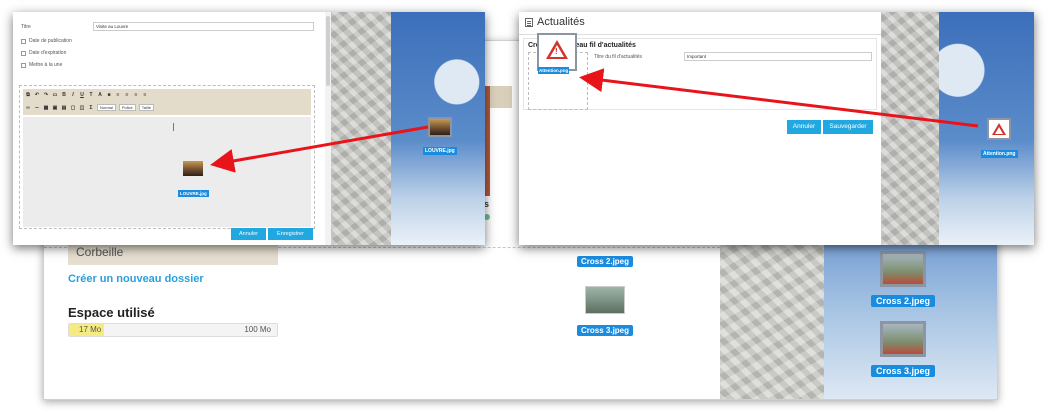 The width and height of the screenshot is (1048, 412). What do you see at coordinates (73, 108) in the screenshot?
I see `file-icon: ▢` at bounding box center [73, 108].